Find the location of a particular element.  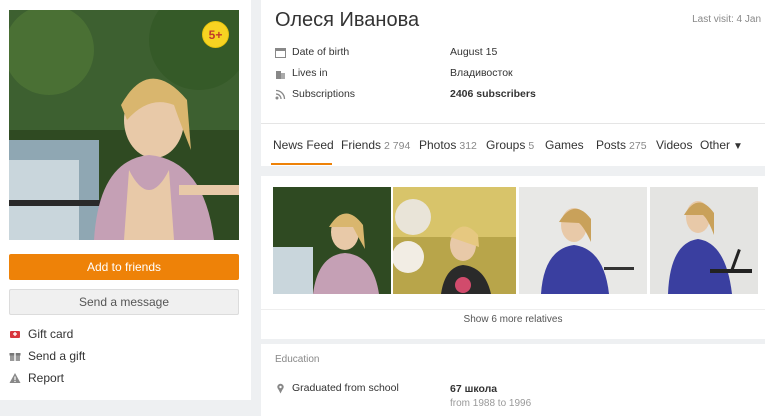

info-label: Lives in is located at coordinates (310, 73).